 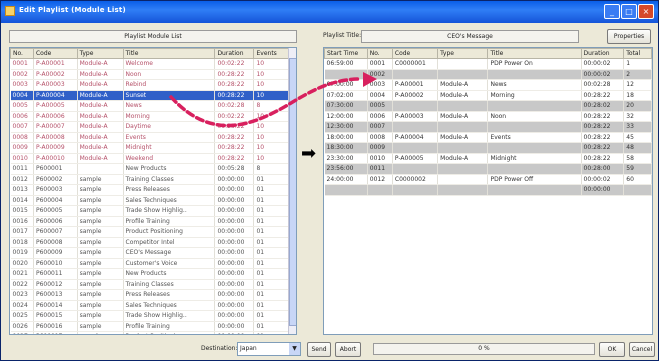 I want to click on add-arrow-icon: ➡, so click(x=308, y=153).